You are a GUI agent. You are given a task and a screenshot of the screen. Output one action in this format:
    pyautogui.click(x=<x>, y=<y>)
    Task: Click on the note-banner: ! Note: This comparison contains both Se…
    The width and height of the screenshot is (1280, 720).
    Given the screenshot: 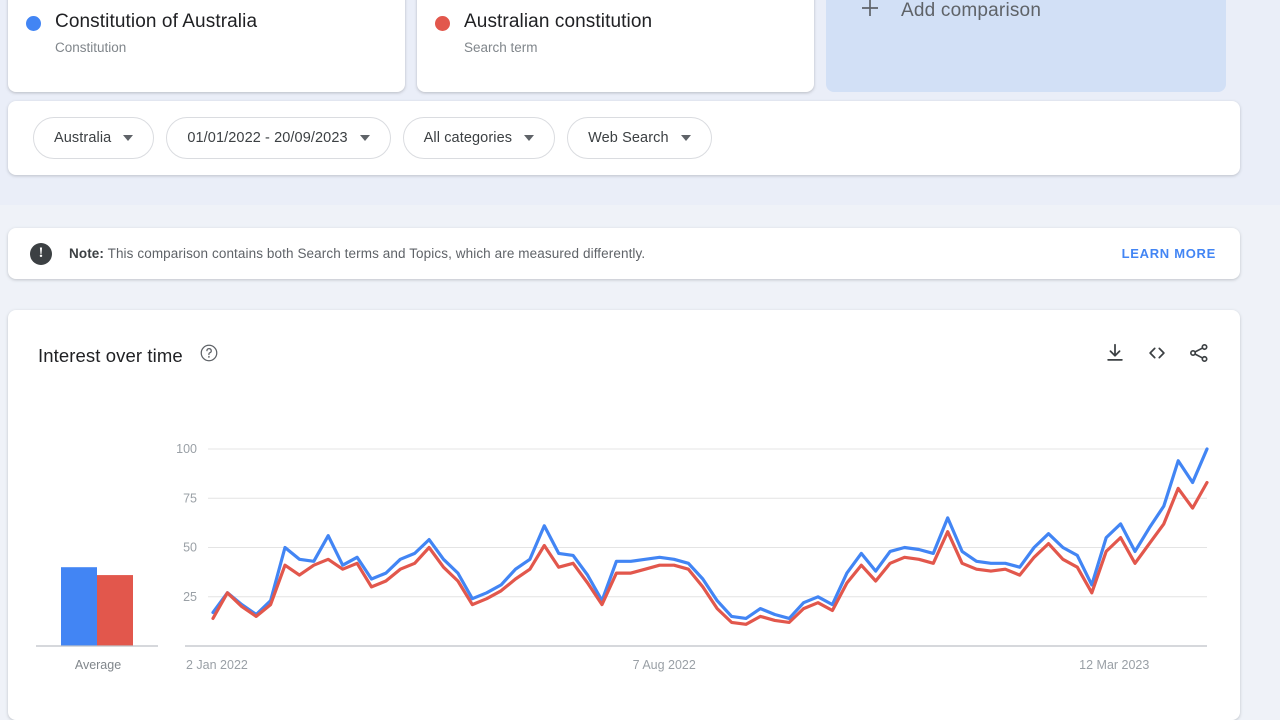 What is the action you would take?
    pyautogui.click(x=624, y=253)
    